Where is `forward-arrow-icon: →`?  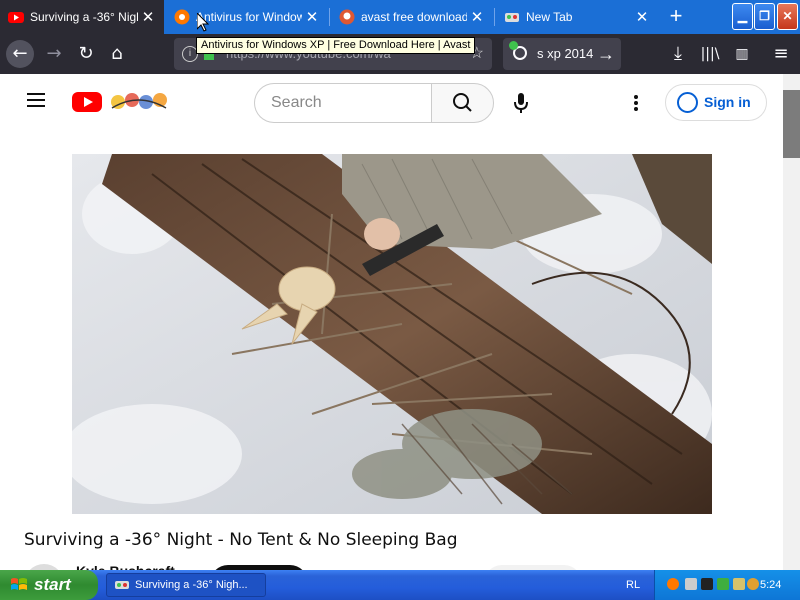
forward-arrow-icon: → is located at coordinates (54, 54).